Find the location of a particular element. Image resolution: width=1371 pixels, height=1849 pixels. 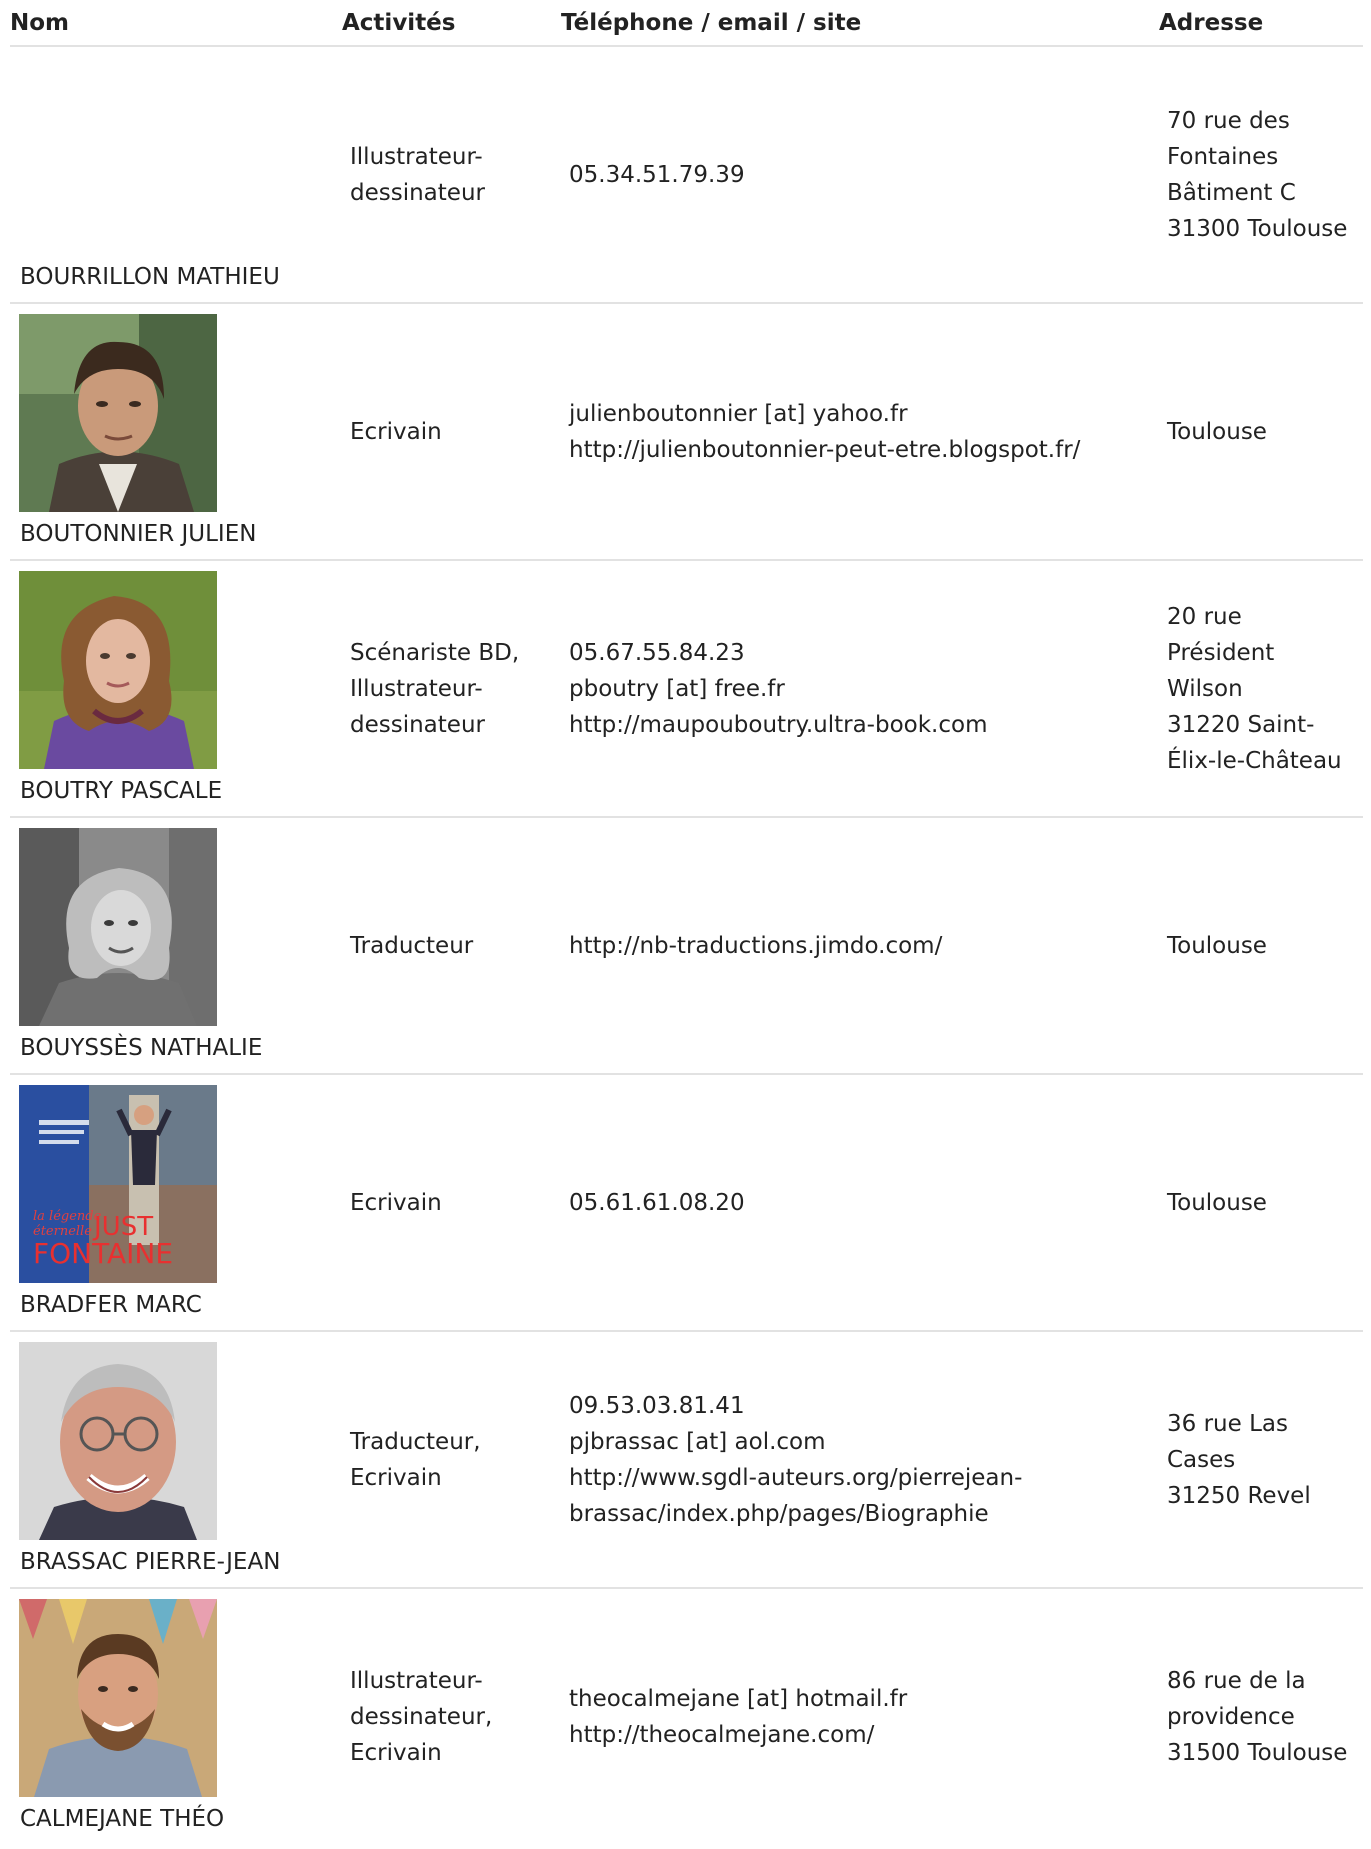

address-line: providence is located at coordinates (1231, 1716).